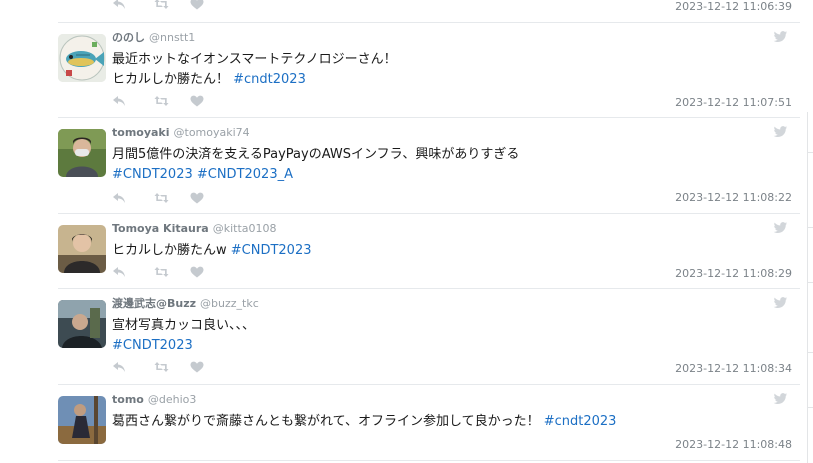 The height and width of the screenshot is (463, 813). I want to click on tweet-text-span: 月間5億件の決済を支えるPayPayのAWSインフラ、興味がありすぎる, so click(316, 154).